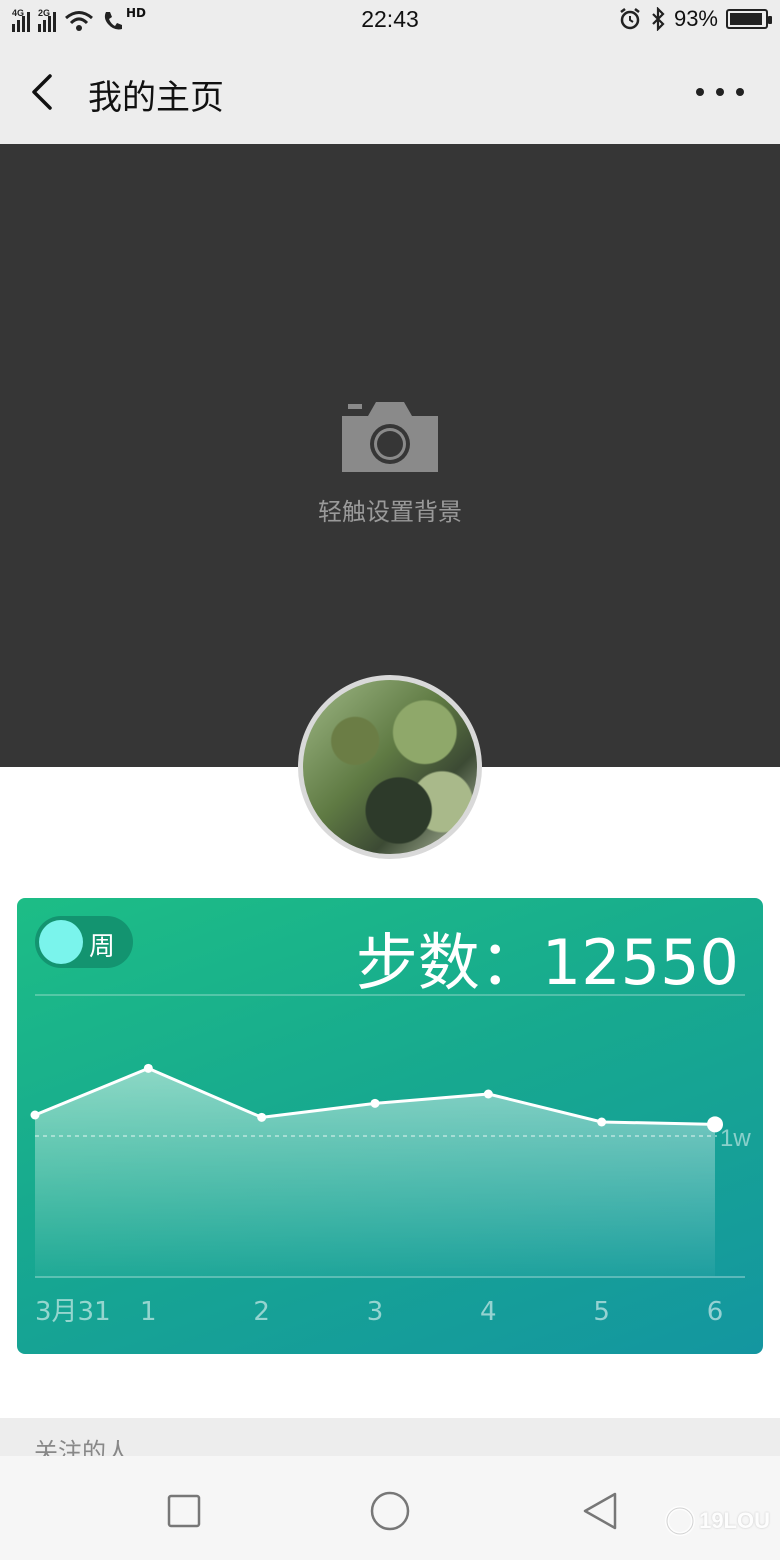 This screenshot has height=1560, width=780. I want to click on chart-x-label: 4, so click(488, 1312).